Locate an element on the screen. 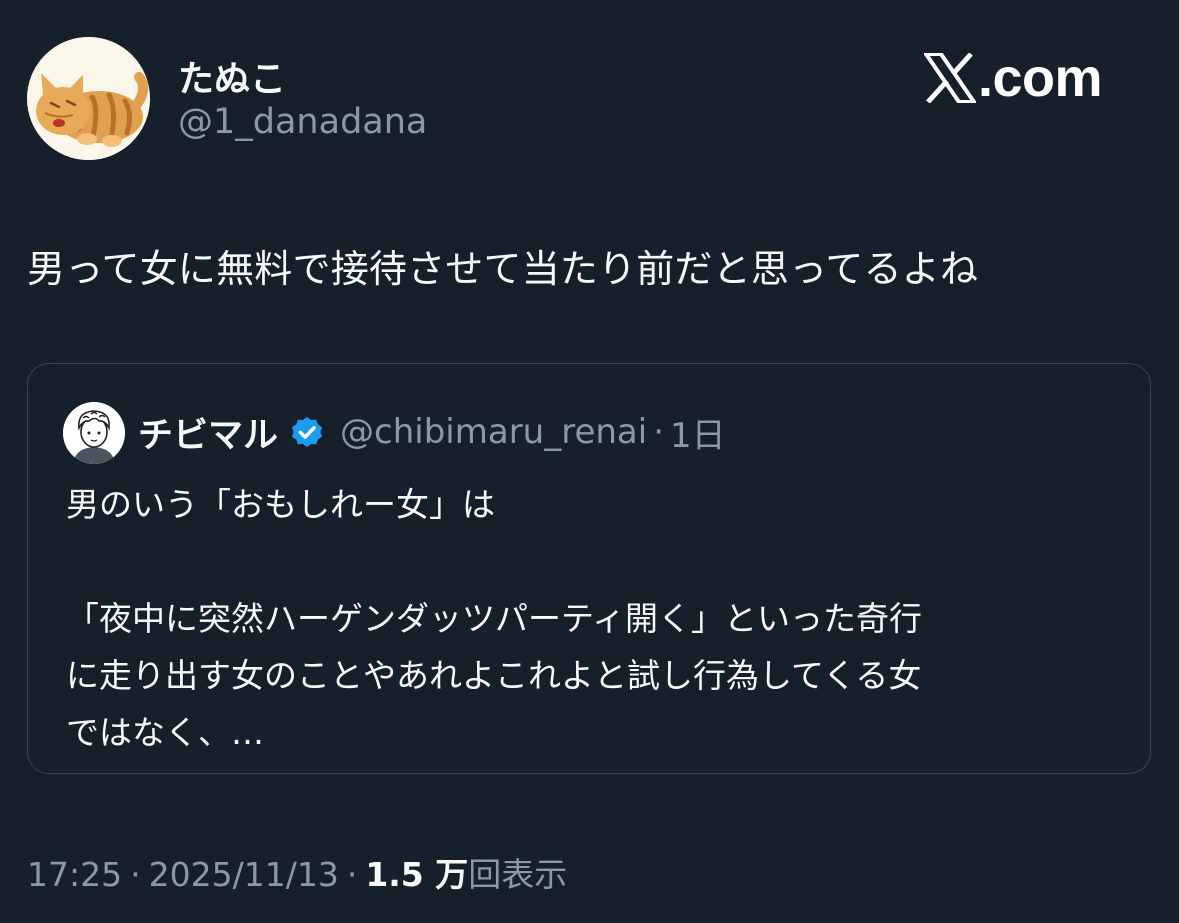 Image resolution: width=1179 pixels, height=923 pixels. author-handle: @1_danadana is located at coordinates (302, 122).